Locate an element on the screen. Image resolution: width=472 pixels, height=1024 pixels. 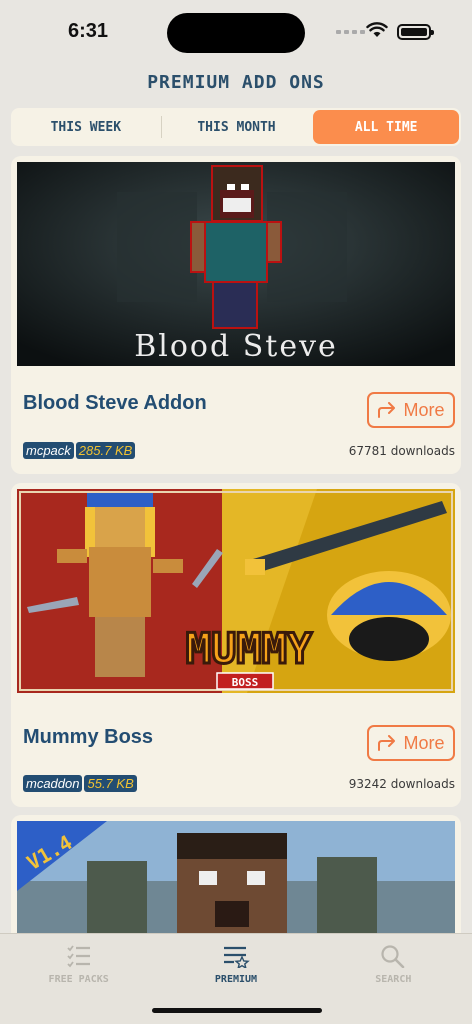
checklist-icon is located at coordinates (78, 956).